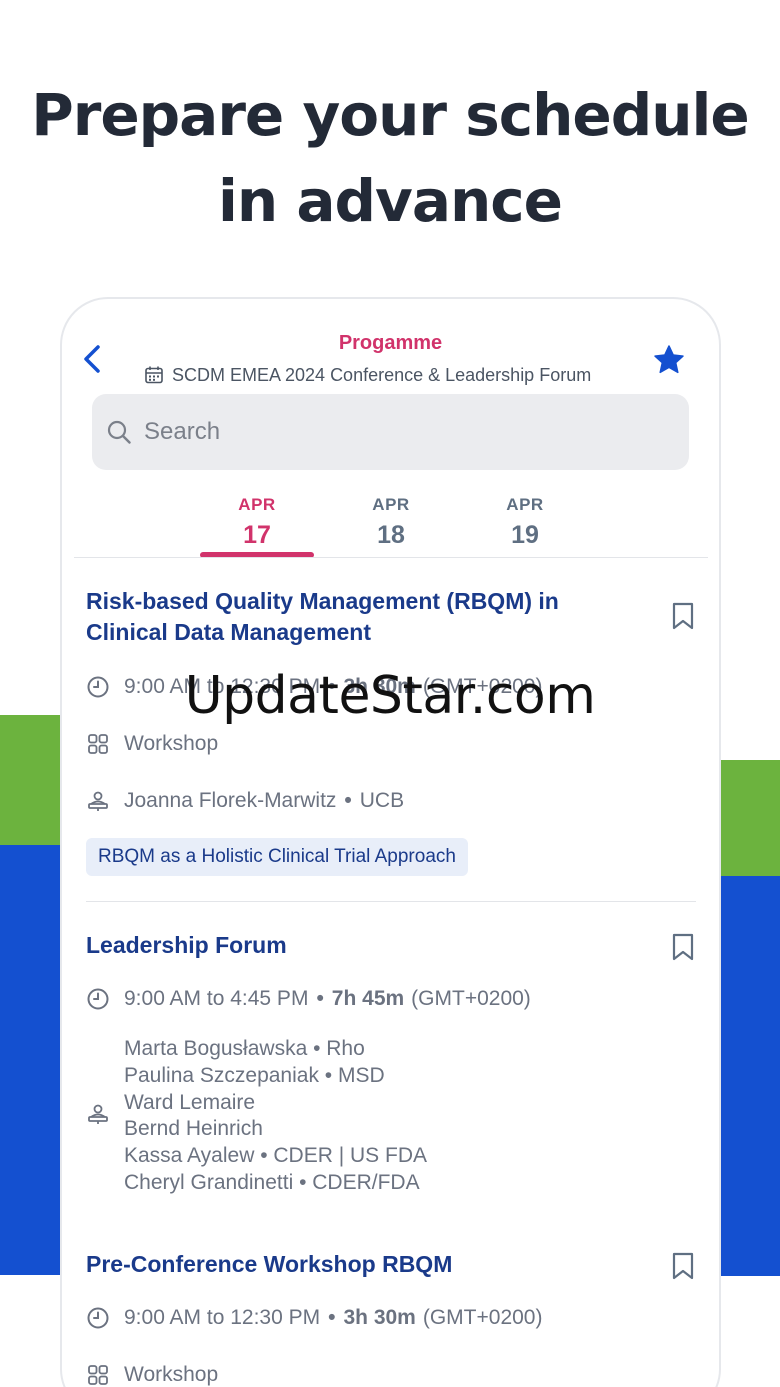  What do you see at coordinates (193, 1129) in the screenshot?
I see `speaker-entry: Bernd Heinrich` at bounding box center [193, 1129].